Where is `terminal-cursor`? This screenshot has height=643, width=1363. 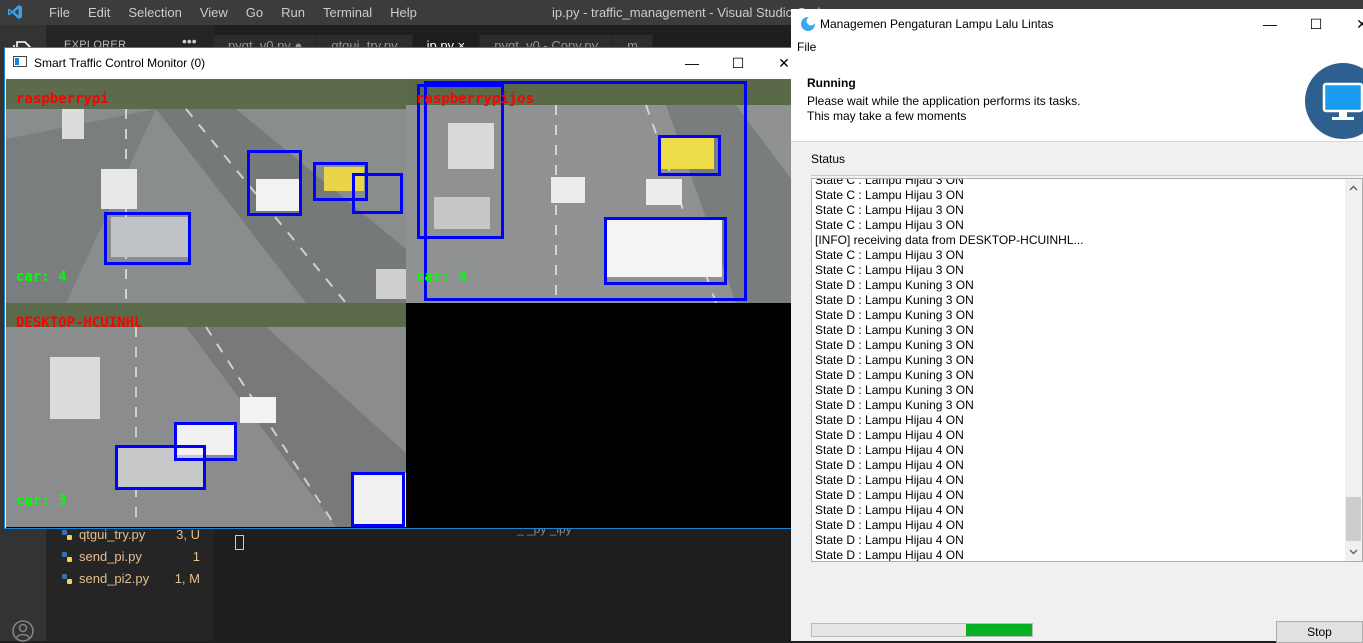 terminal-cursor is located at coordinates (239, 542).